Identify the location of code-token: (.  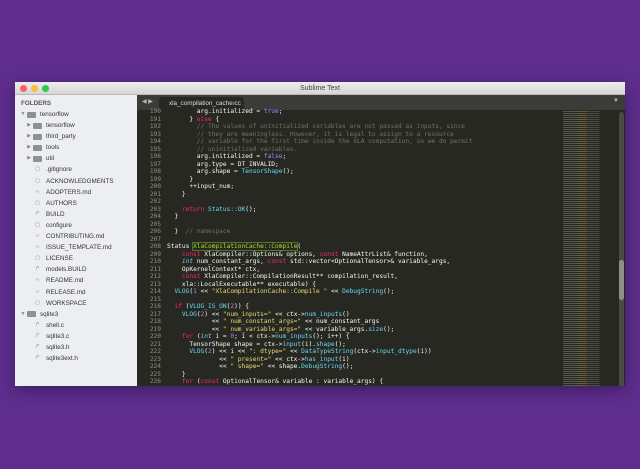
(197, 336).